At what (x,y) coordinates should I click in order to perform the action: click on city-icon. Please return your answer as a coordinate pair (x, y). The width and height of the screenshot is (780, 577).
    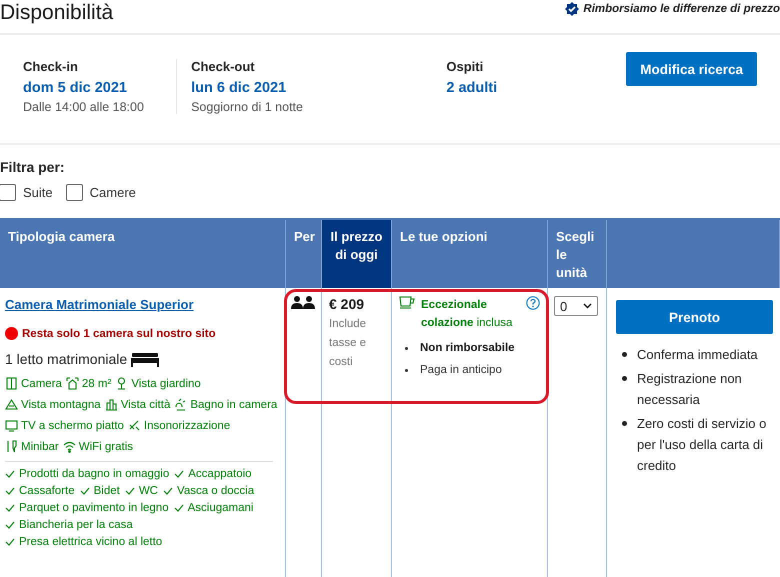
    Looking at the image, I should click on (111, 404).